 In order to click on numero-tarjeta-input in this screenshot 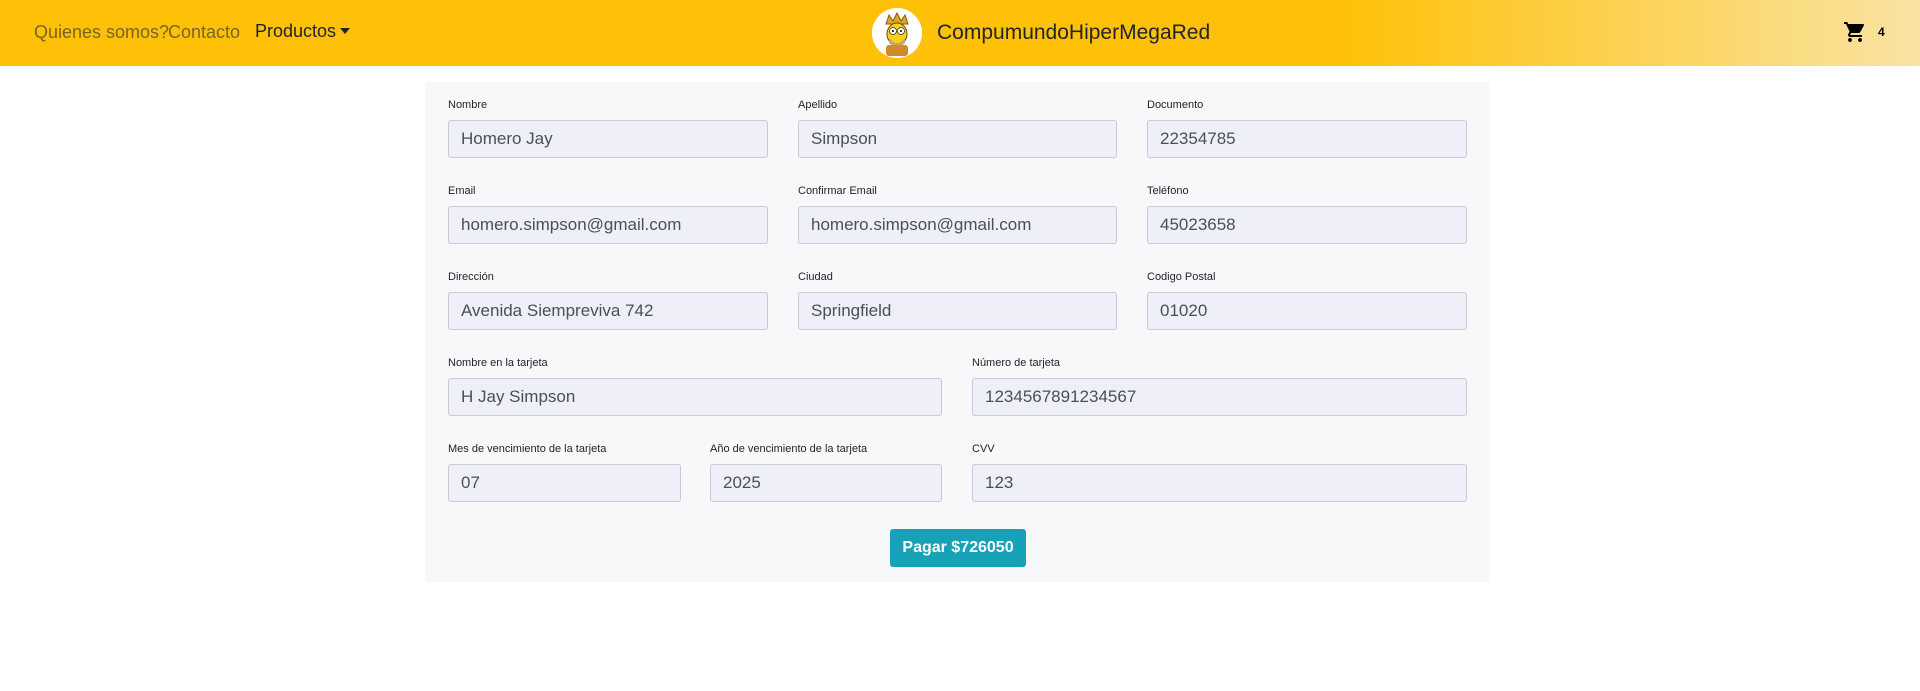, I will do `click(1219, 397)`.